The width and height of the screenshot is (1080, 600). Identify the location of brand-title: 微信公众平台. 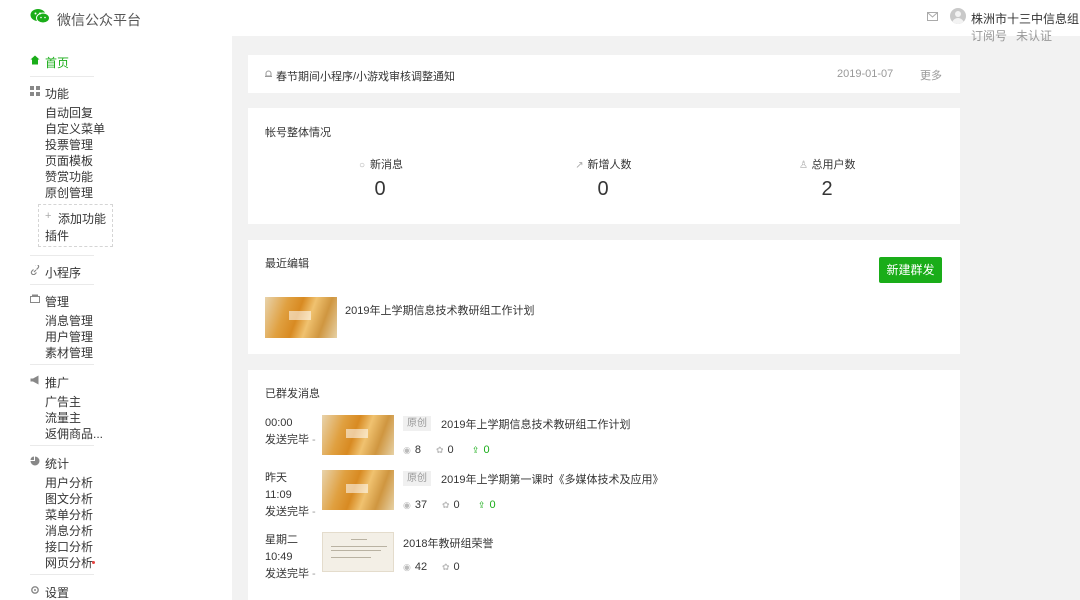
(99, 20).